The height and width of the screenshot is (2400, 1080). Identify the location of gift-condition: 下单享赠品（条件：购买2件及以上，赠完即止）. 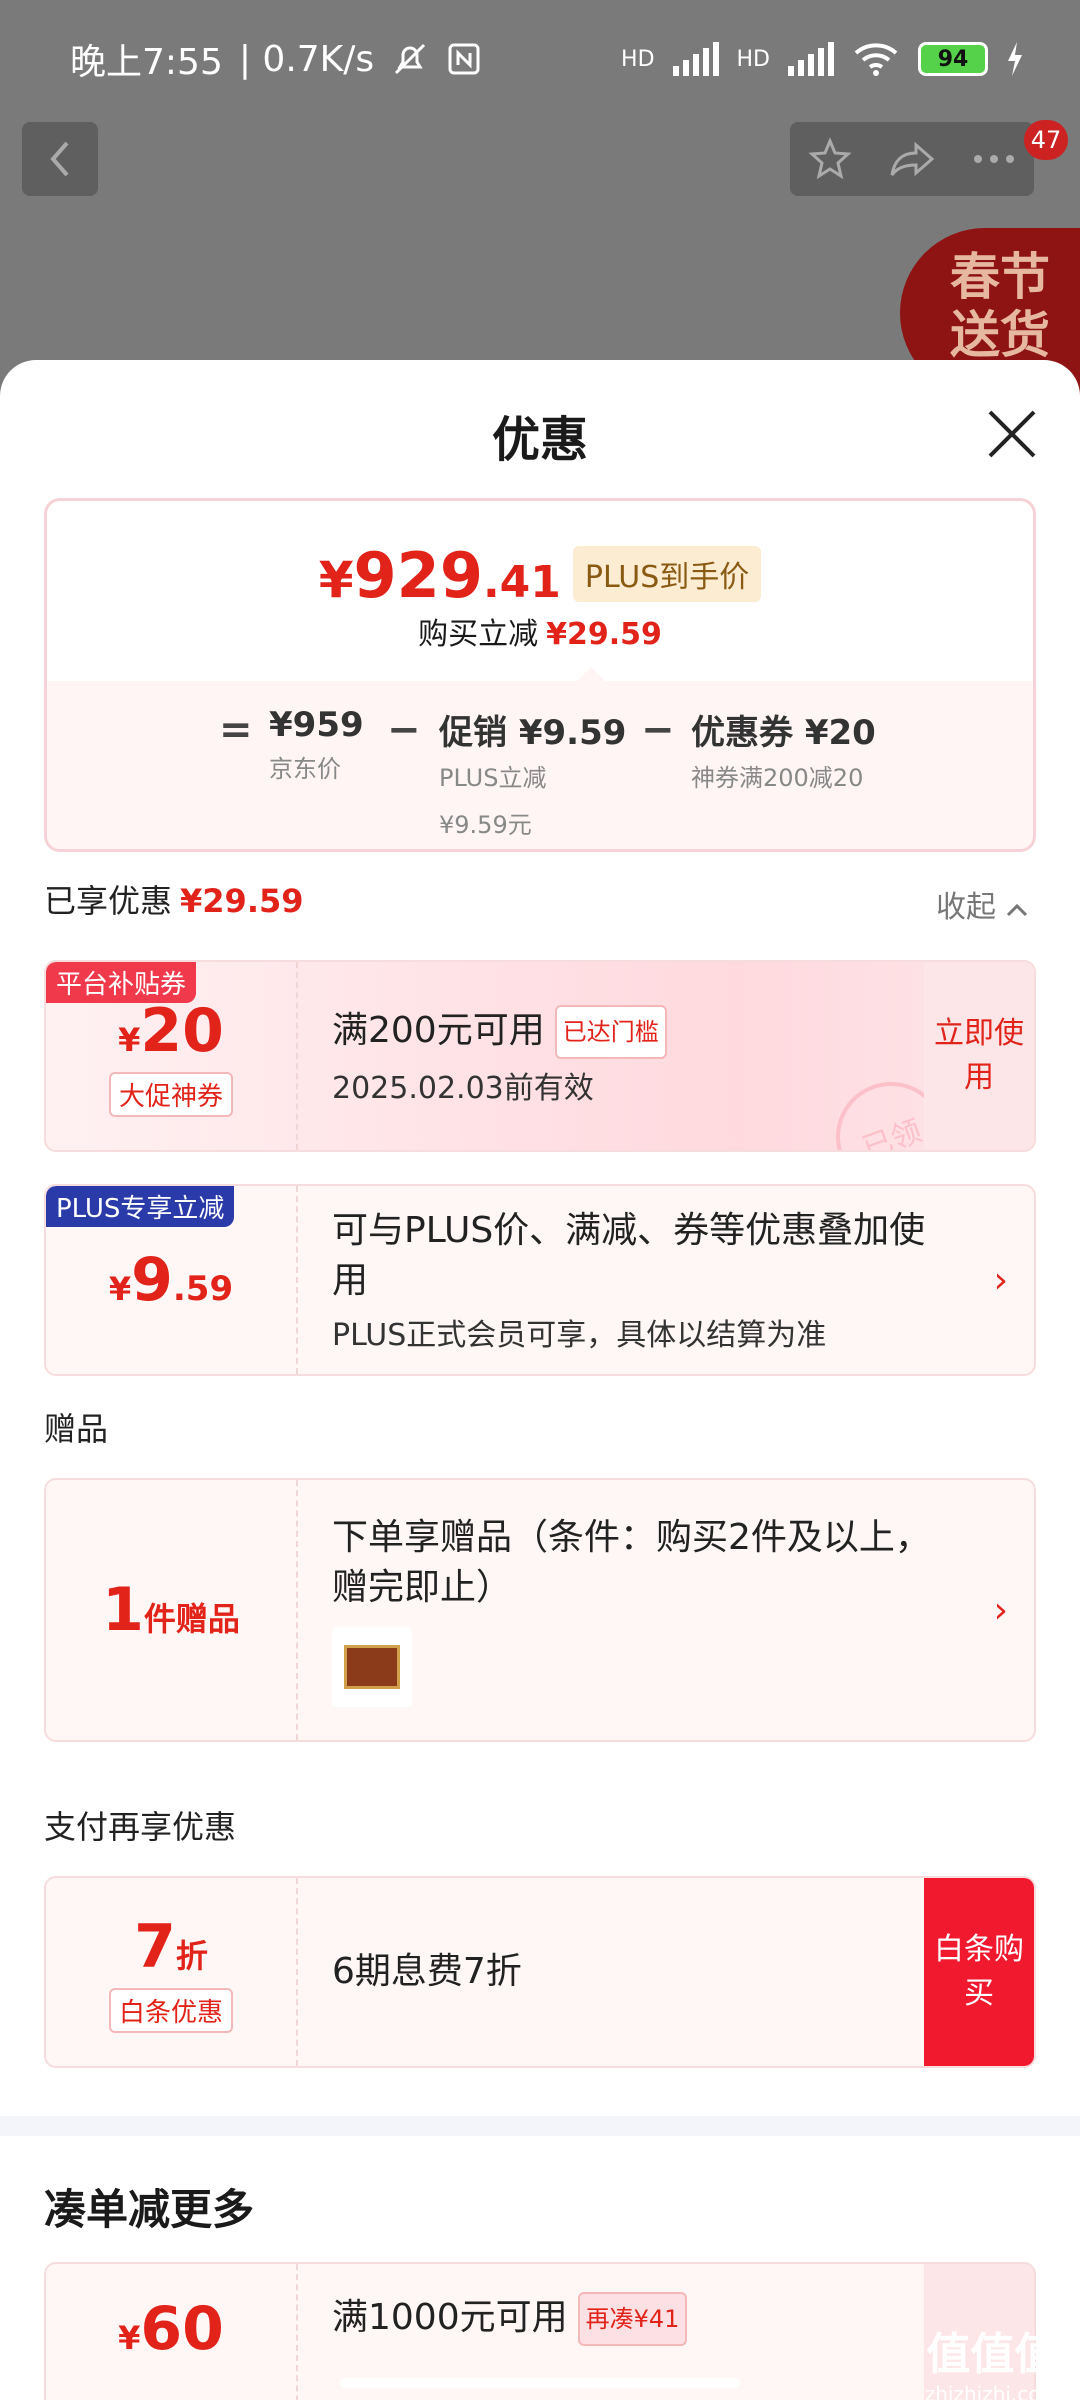
(631, 1562).